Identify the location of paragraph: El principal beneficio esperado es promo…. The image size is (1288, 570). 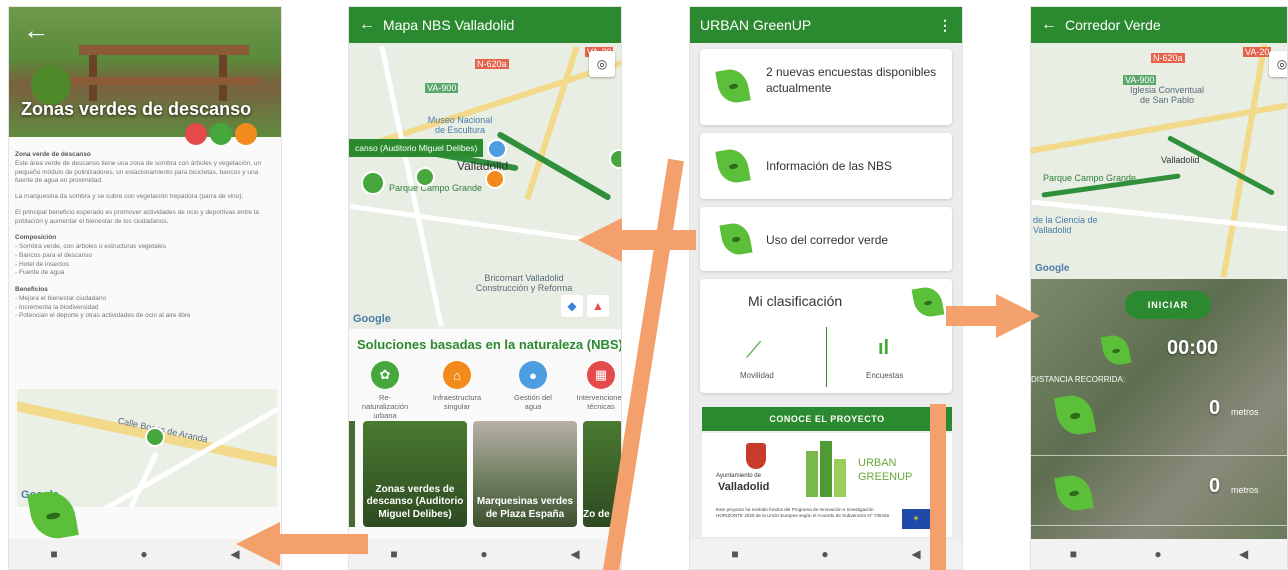
(137, 216).